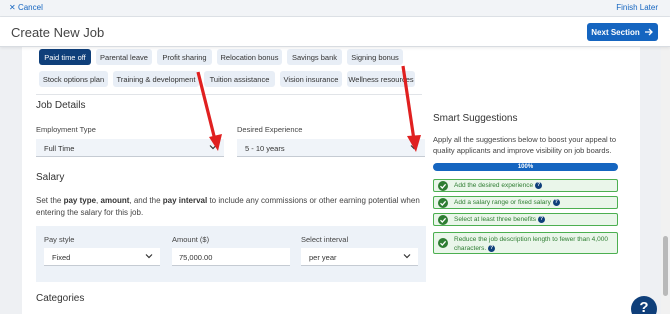 The height and width of the screenshot is (314, 670). Describe the element at coordinates (58, 32) in the screenshot. I see `page-title: Create New Job` at that location.